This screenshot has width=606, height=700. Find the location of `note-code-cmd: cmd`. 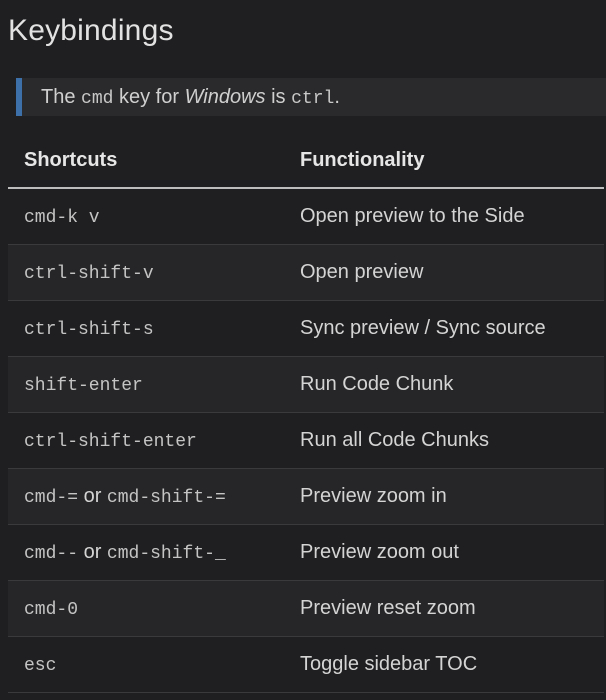

note-code-cmd: cmd is located at coordinates (97, 99).